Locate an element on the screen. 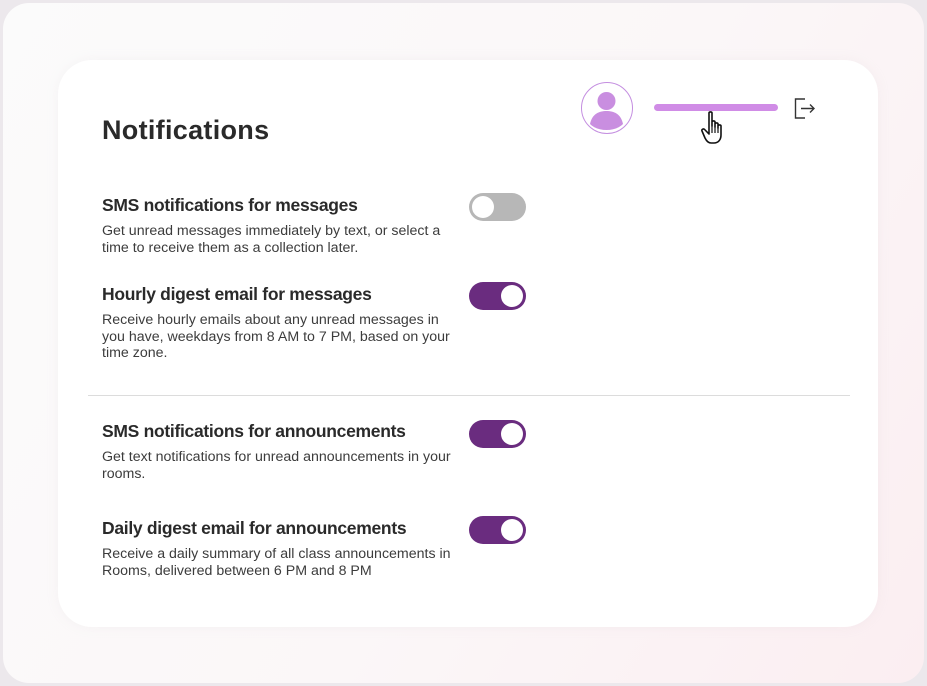 This screenshot has width=927, height=686. setting-title: SMS notifications for messages is located at coordinates (230, 205).